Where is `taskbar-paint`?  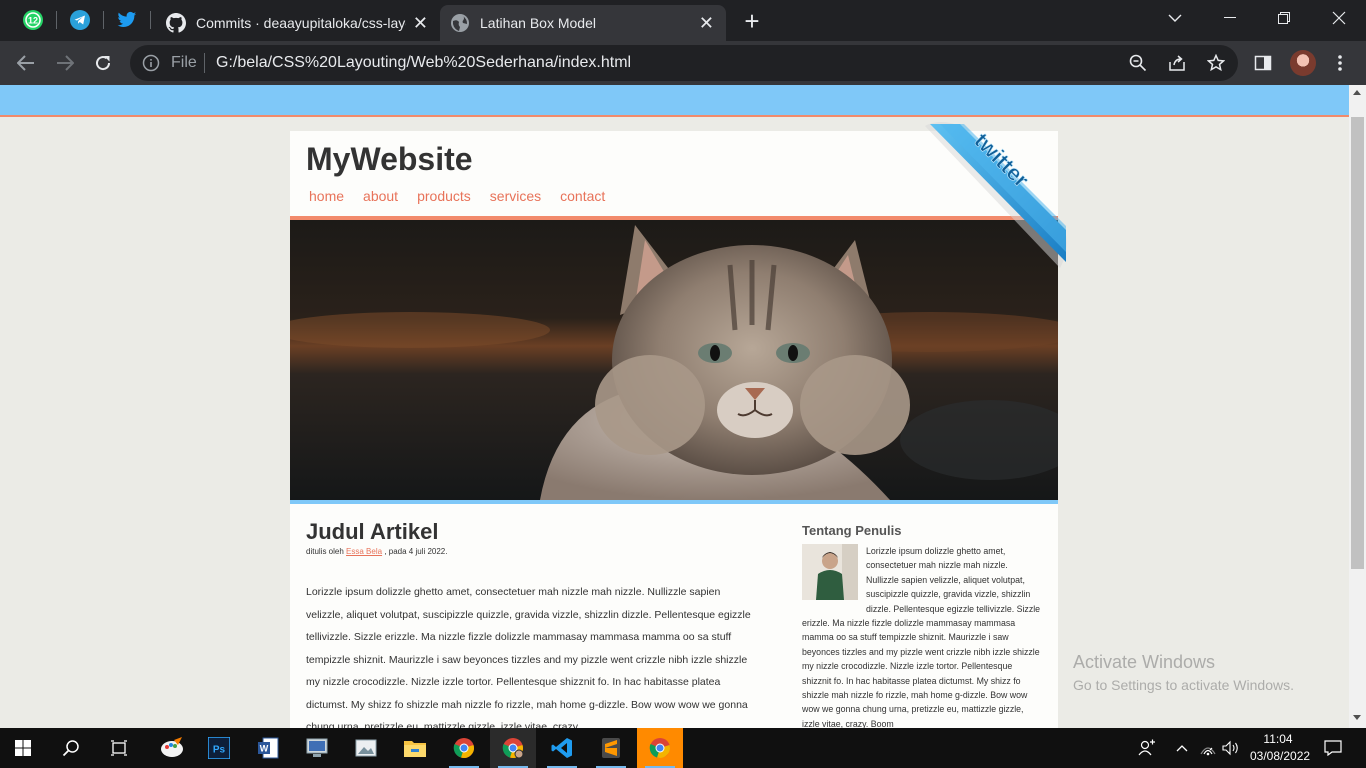 taskbar-paint is located at coordinates (172, 748).